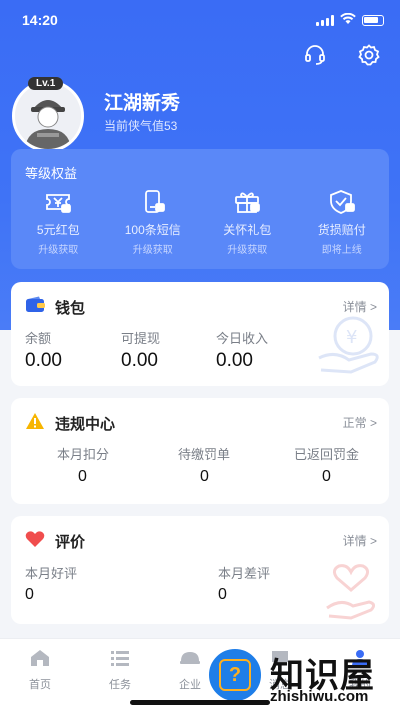  I want to click on balance-value: 0.00, so click(43, 360).